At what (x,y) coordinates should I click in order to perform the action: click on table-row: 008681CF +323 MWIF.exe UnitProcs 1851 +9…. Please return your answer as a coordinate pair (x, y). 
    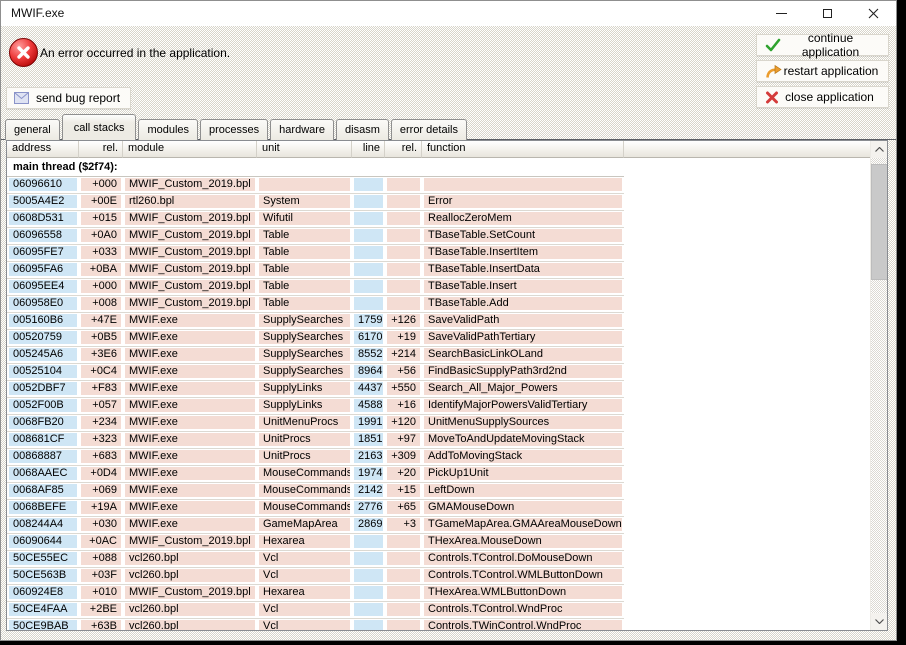
    Looking at the image, I should click on (315, 440).